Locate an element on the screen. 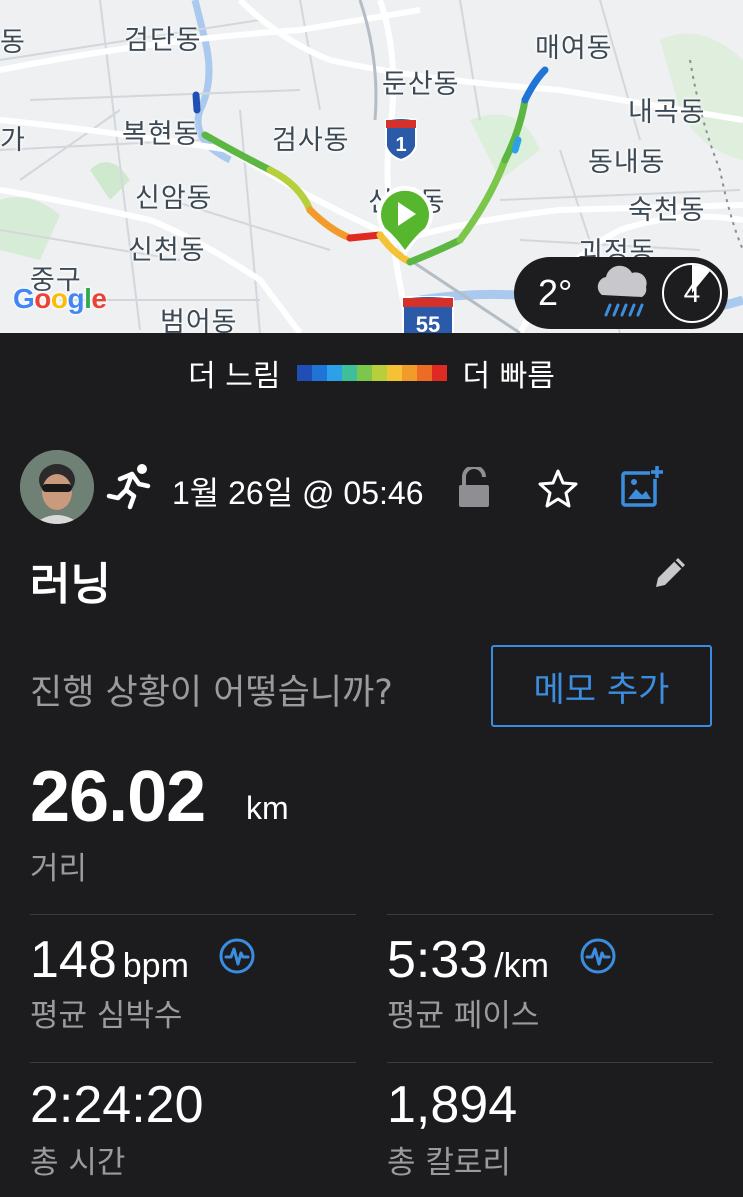 This screenshot has height=1197, width=743. map-label: 숙천동 is located at coordinates (667, 210).